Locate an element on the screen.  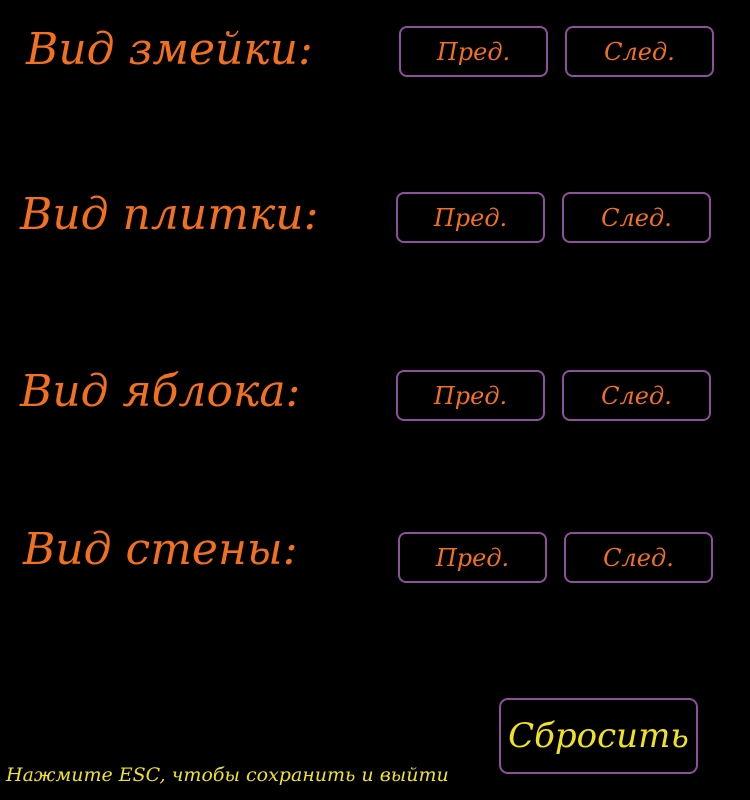
wall-skin-prev-button: Пред. is located at coordinates (472, 557).